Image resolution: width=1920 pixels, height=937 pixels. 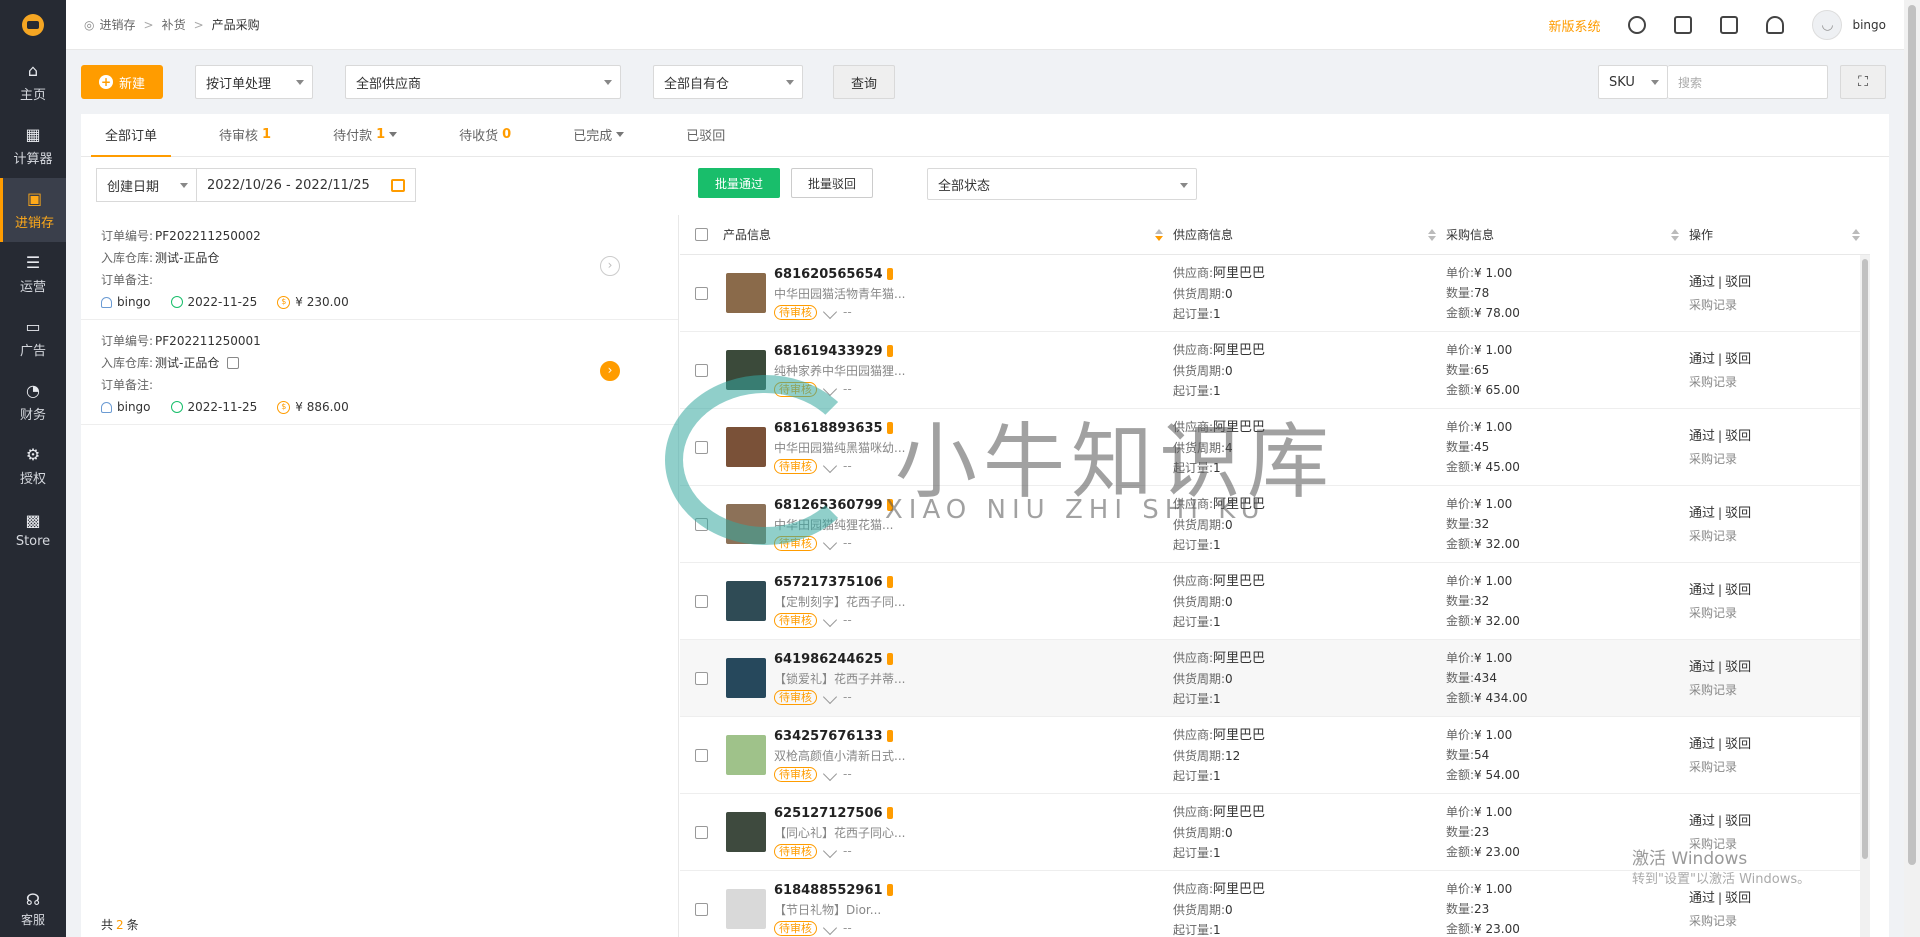 What do you see at coordinates (1748, 82) in the screenshot?
I see `search-input: 搜索` at bounding box center [1748, 82].